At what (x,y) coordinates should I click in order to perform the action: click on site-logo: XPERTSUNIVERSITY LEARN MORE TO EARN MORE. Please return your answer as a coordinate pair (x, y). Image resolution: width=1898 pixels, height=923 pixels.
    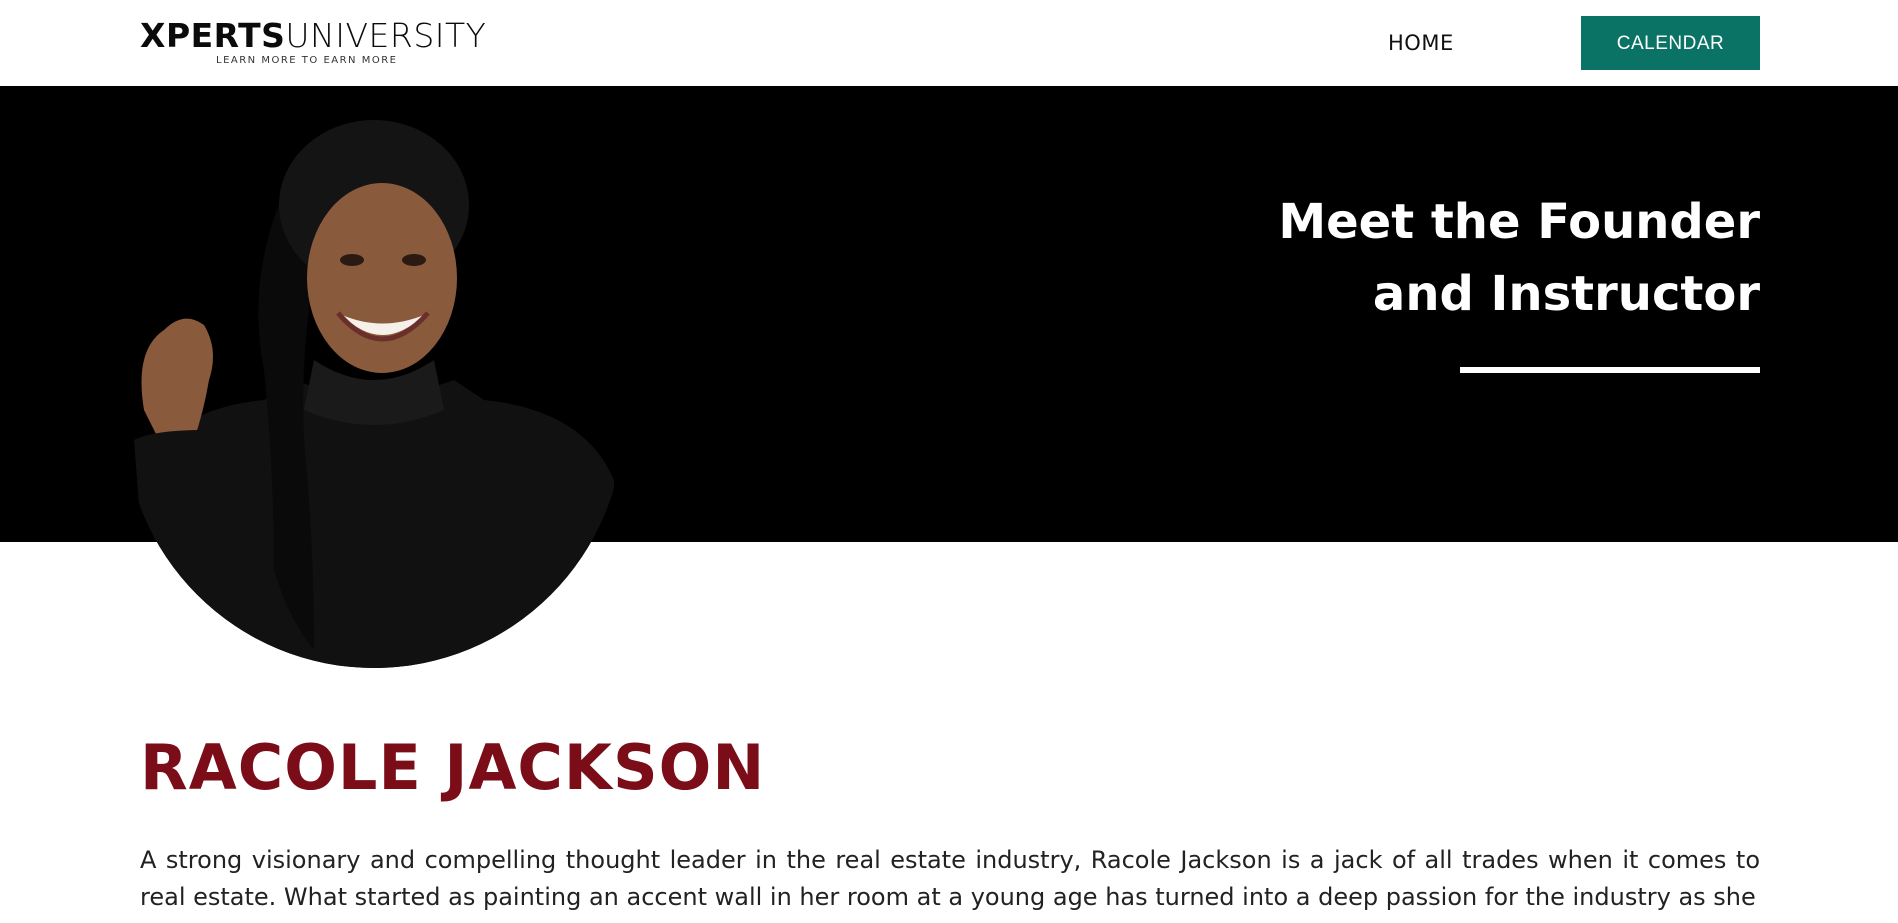
    Looking at the image, I should click on (313, 43).